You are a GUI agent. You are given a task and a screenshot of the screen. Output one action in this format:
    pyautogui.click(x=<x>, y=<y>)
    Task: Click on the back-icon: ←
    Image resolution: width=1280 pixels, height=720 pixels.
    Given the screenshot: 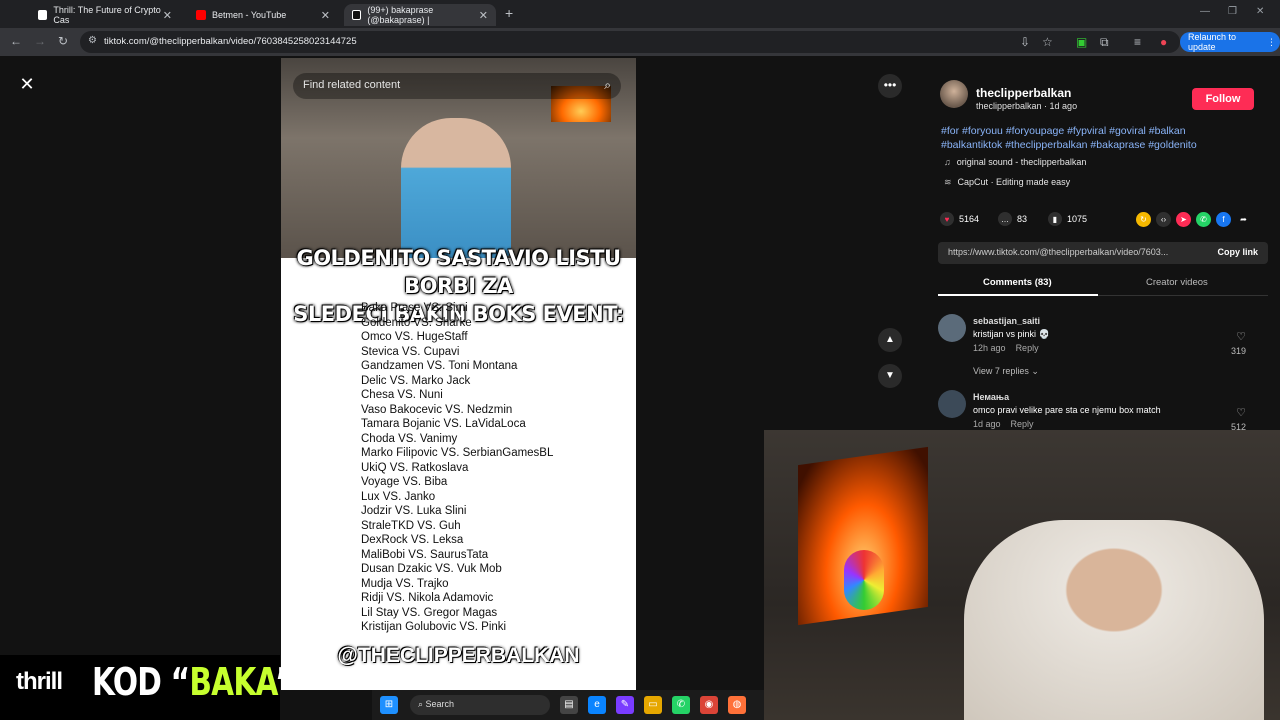 What is the action you would take?
    pyautogui.click(x=16, y=41)
    